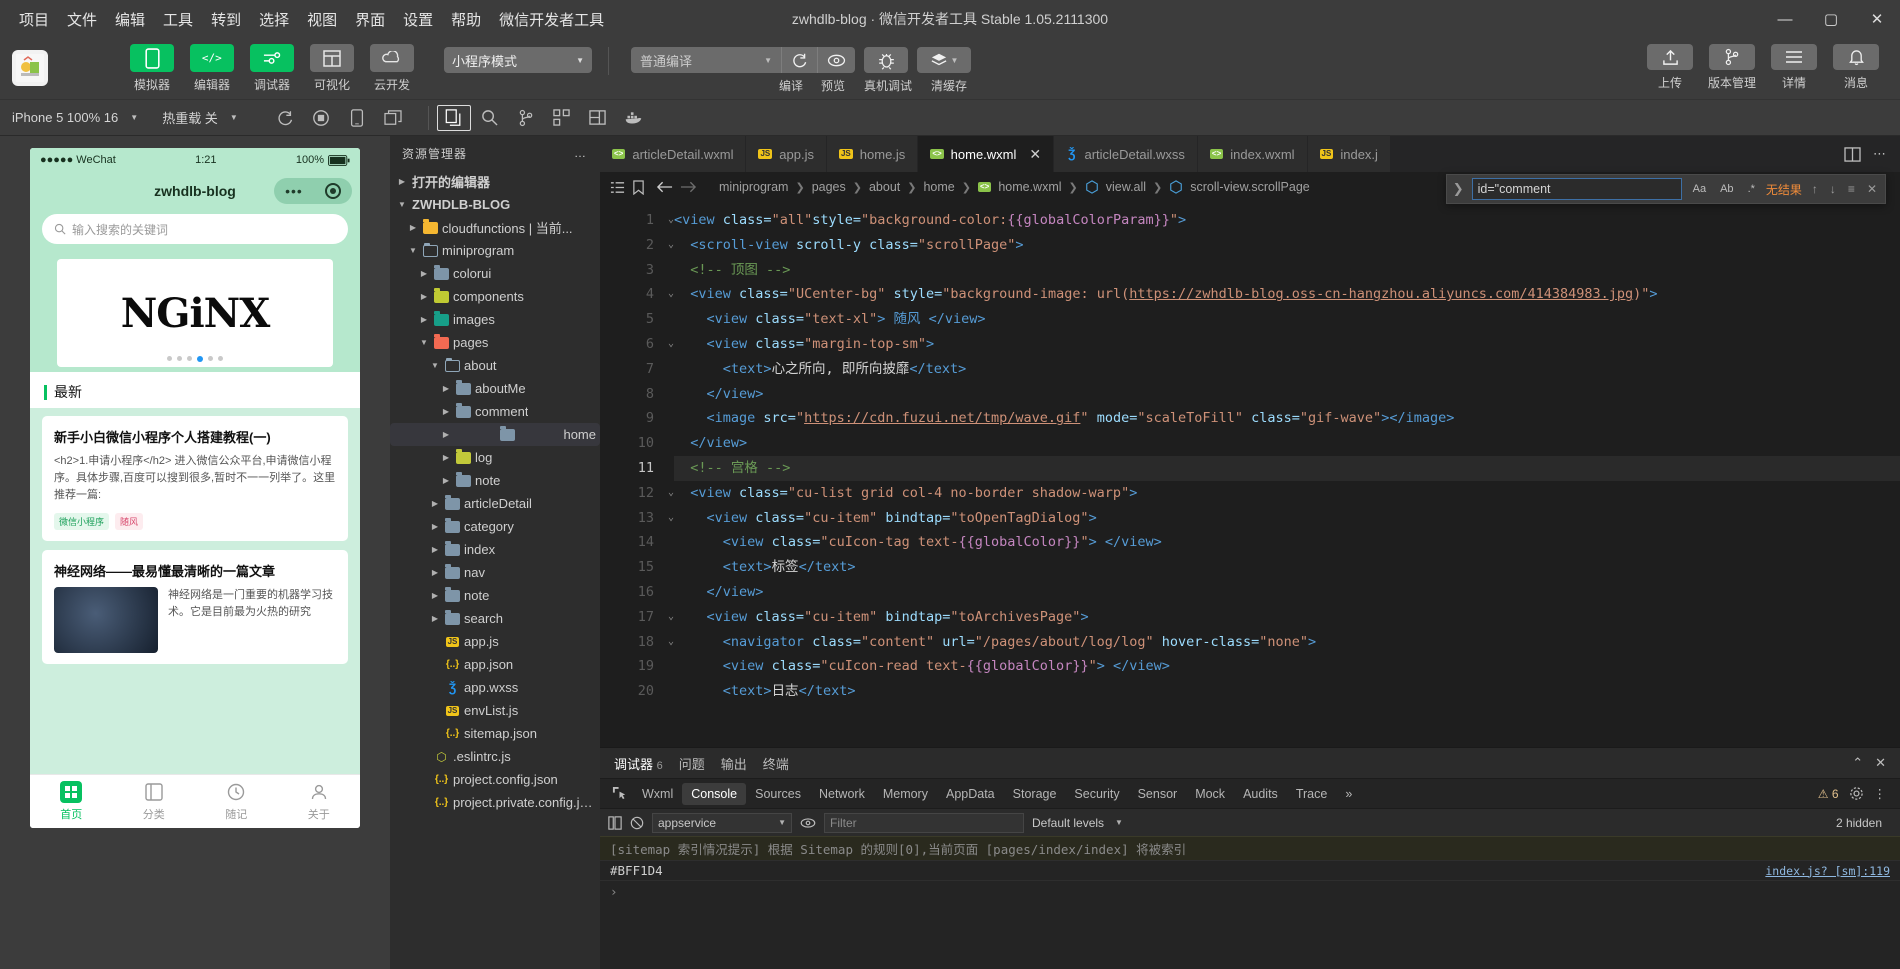 The height and width of the screenshot is (969, 1900). Describe the element at coordinates (272, 68) in the screenshot. I see `toolbar-button-调试器: 调试器` at that location.